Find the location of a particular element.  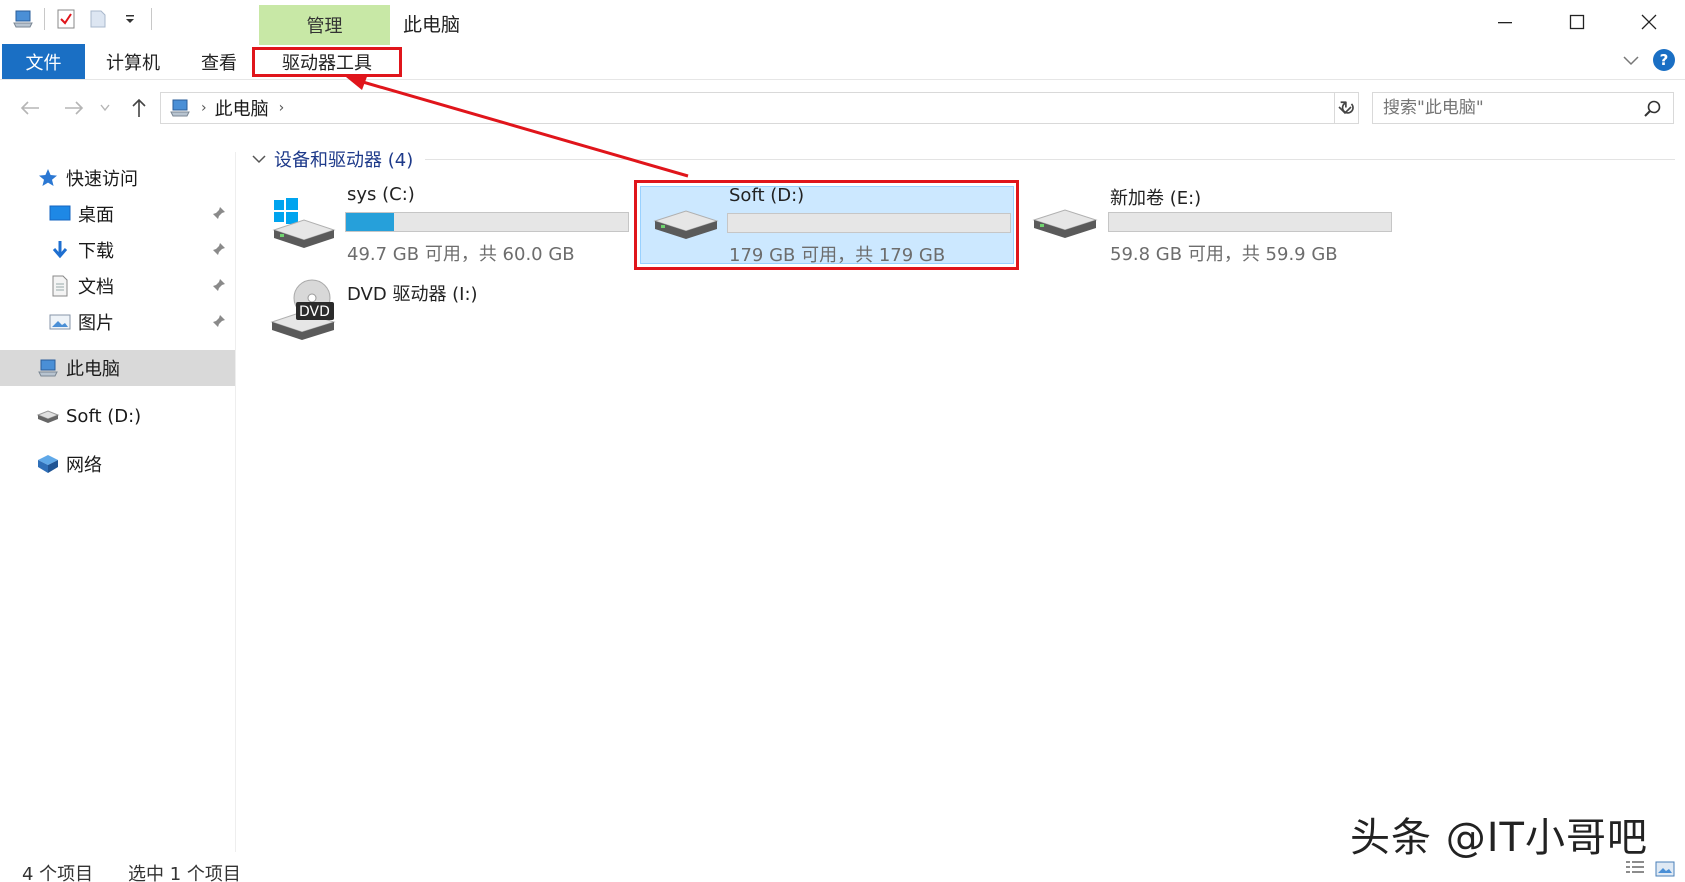

recent-locations-button is located at coordinates (105, 108).